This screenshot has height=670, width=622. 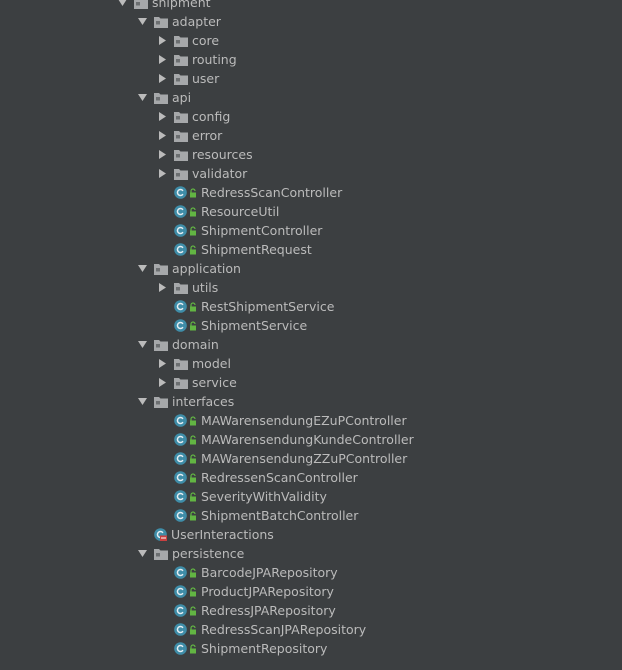 I want to click on tree-item-label: RedressScanController, so click(x=272, y=192).